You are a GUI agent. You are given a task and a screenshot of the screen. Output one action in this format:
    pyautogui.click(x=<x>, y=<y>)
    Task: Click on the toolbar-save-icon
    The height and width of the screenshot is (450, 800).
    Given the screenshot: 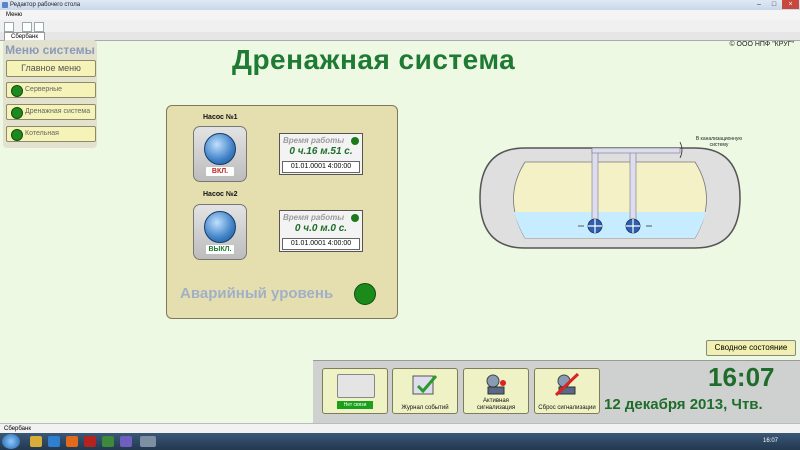 What is the action you would take?
    pyautogui.click(x=39, y=27)
    